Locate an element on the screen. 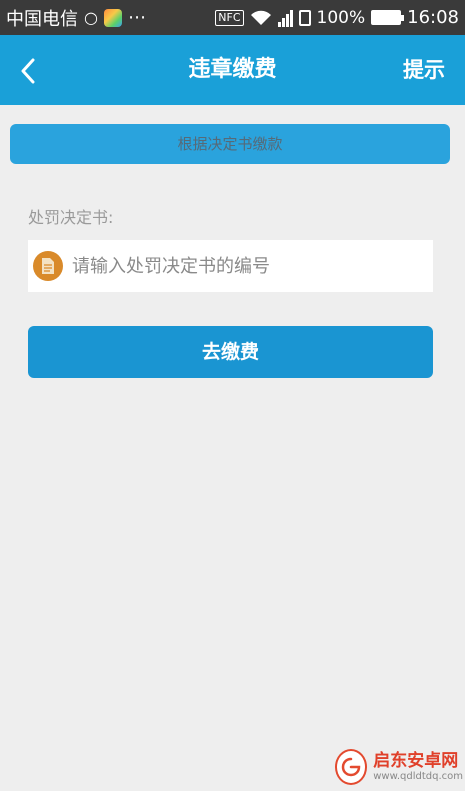  site-watermark: 启东安卓网 www.qdldtdq.com is located at coordinates (399, 767).